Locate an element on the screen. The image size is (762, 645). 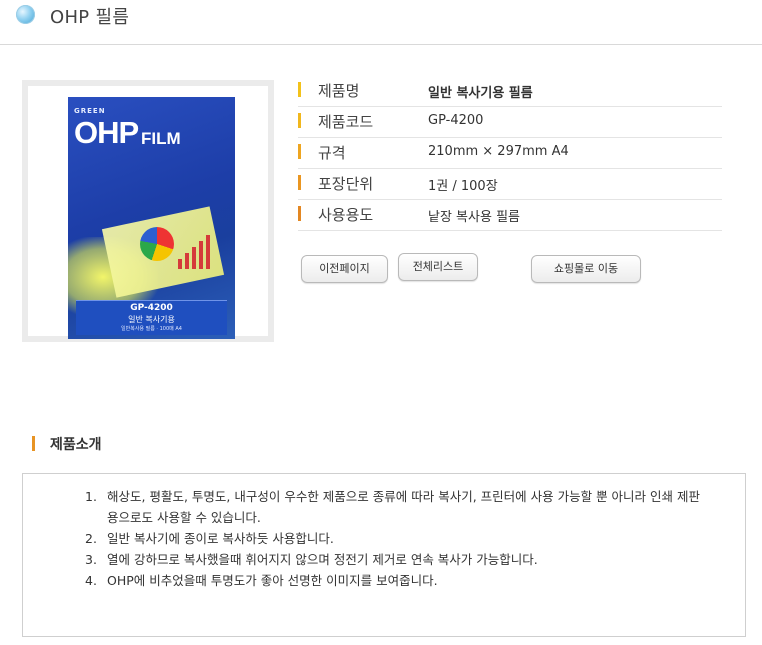
list-item-number: 4. is located at coordinates (91, 580).